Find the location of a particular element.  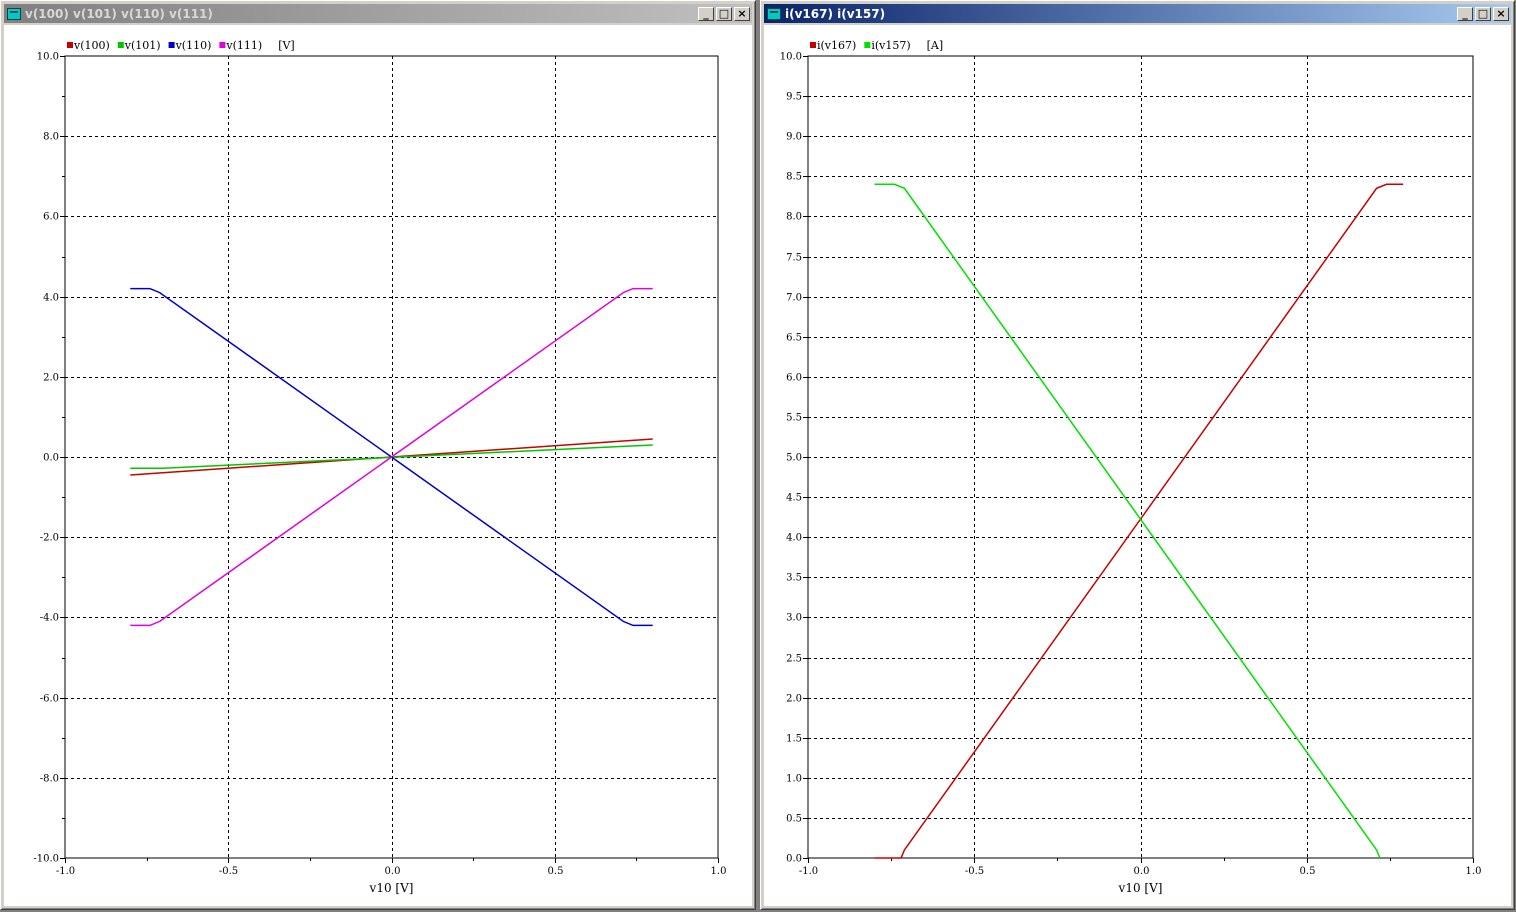

window-title: v(100) v(101) v(110) v(111) is located at coordinates (119, 13).